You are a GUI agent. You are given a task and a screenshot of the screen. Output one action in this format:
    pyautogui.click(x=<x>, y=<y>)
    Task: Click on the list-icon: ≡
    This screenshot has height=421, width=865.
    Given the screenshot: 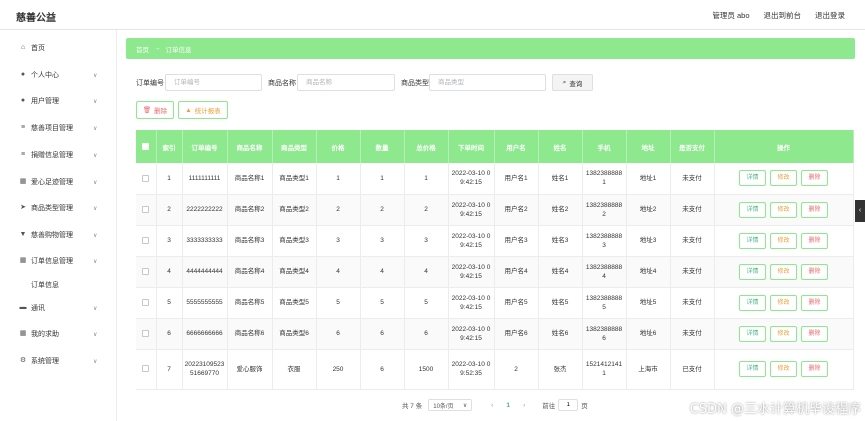 What is the action you would take?
    pyautogui.click(x=23, y=154)
    